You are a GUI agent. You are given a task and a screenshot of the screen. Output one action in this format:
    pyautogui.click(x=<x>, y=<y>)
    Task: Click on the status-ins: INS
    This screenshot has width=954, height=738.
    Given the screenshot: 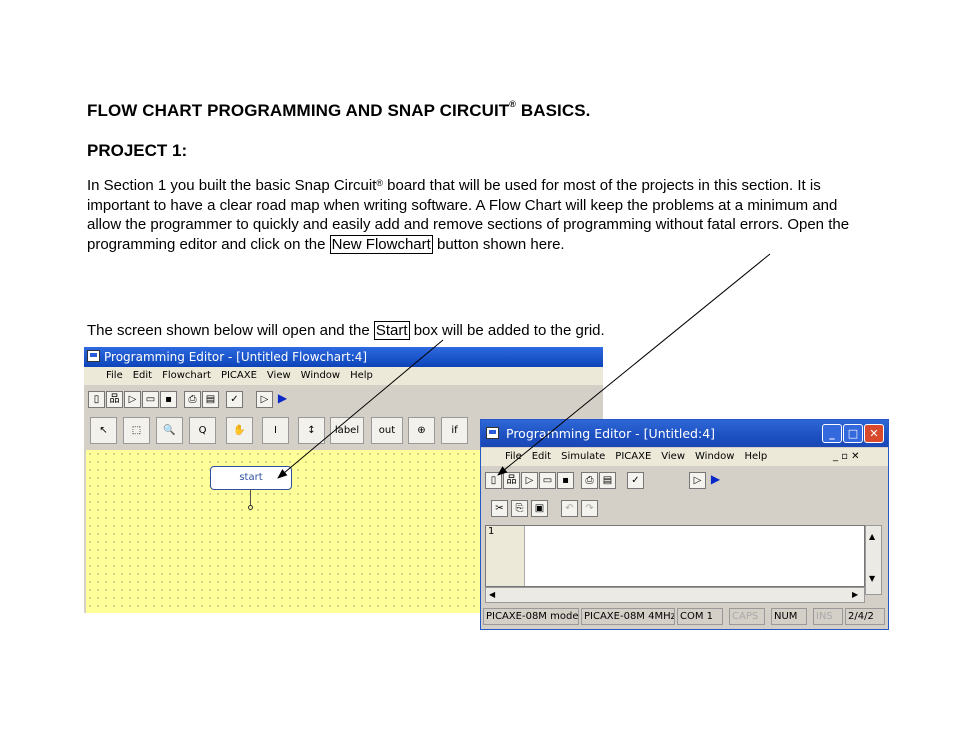 What is the action you would take?
    pyautogui.click(x=828, y=616)
    